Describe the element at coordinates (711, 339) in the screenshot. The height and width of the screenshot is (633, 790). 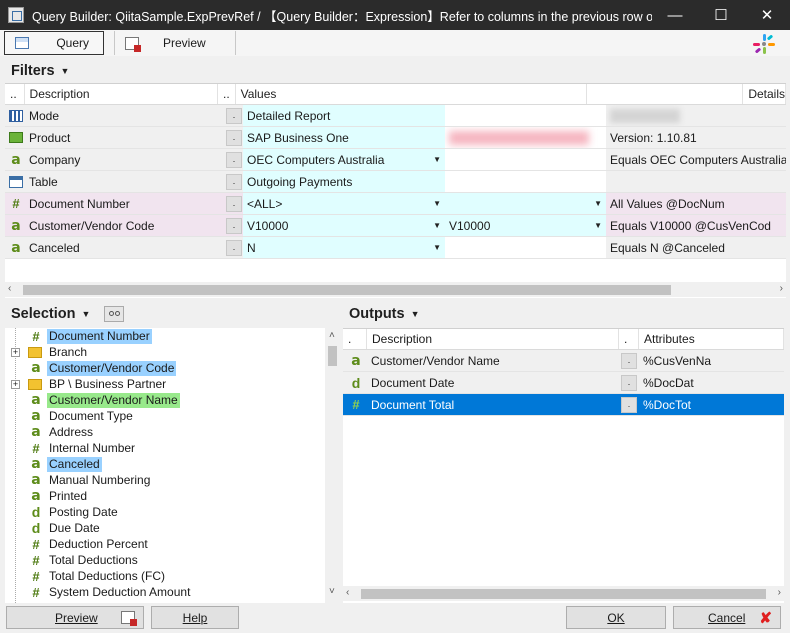
I see `col-attributes: Attributes` at that location.